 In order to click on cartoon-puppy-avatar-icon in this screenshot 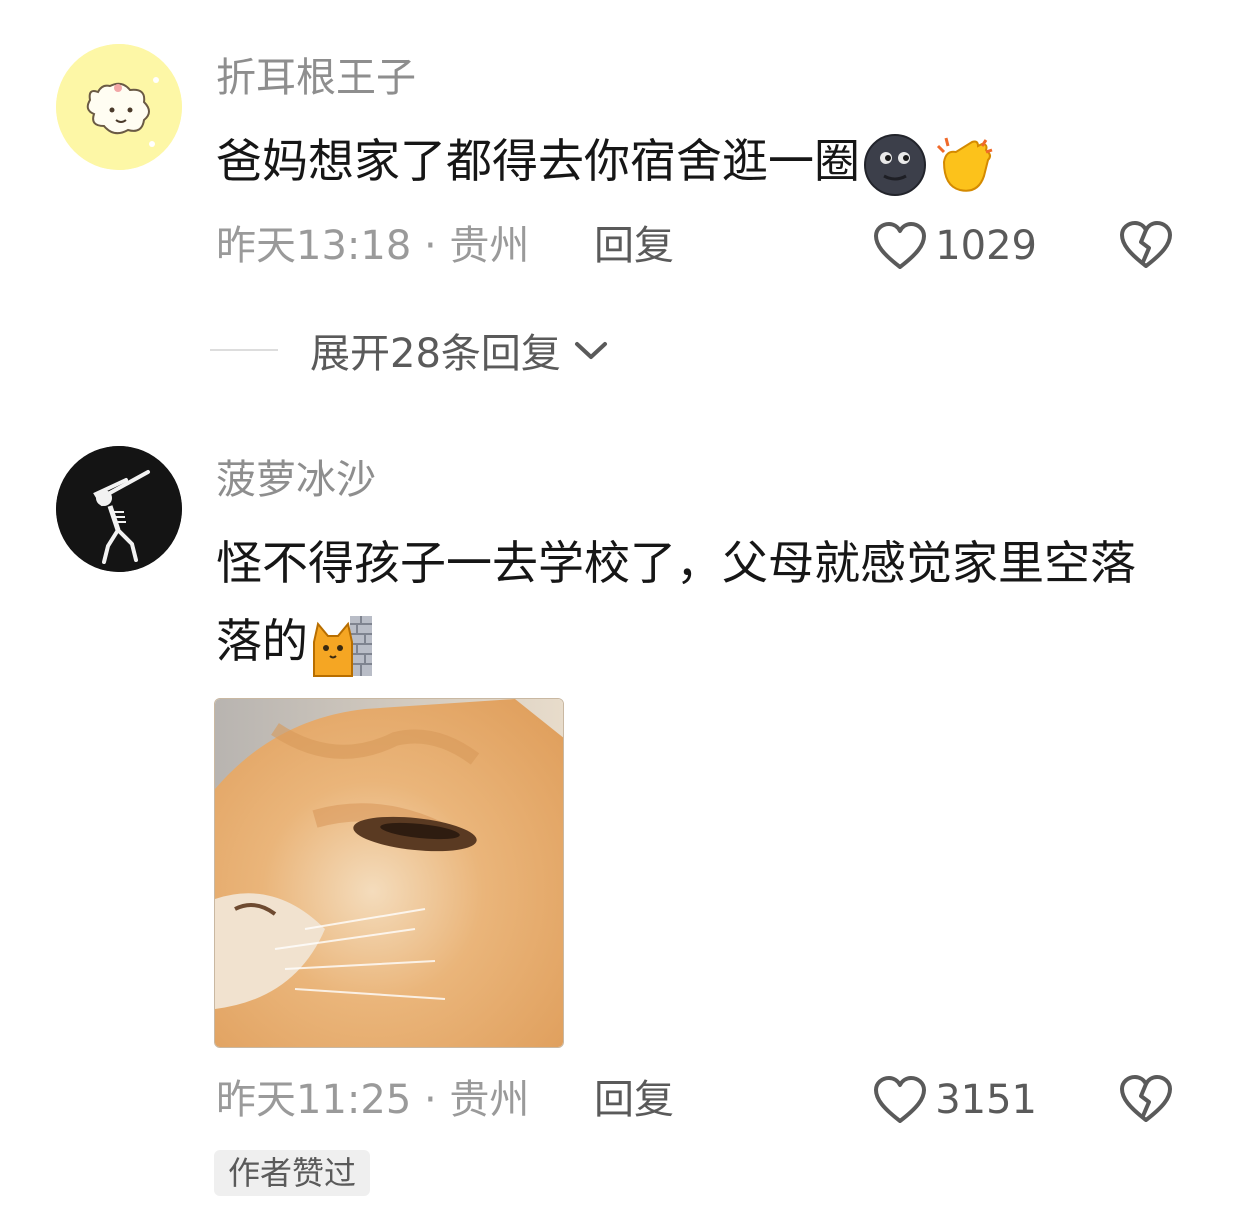, I will do `click(119, 107)`.